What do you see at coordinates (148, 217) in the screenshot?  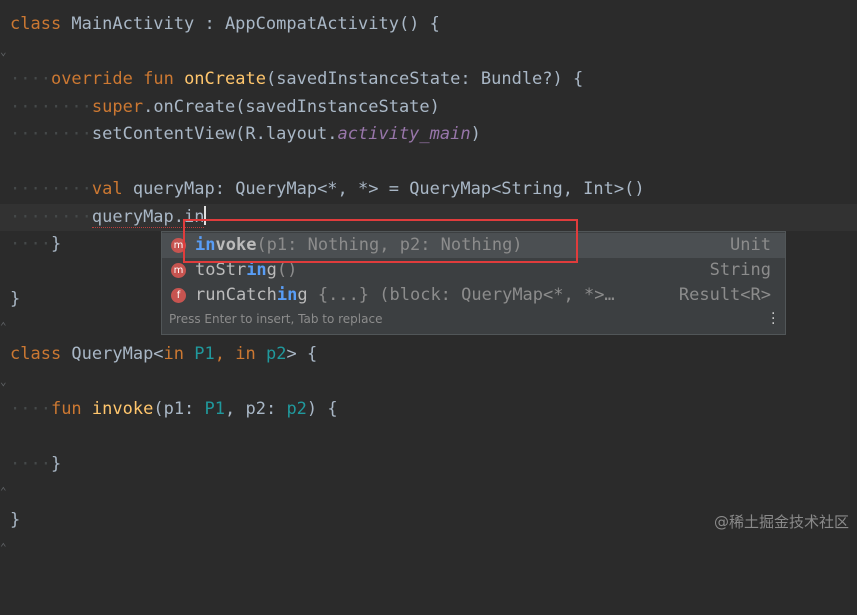 I see `code-text: queryMap.in` at bounding box center [148, 217].